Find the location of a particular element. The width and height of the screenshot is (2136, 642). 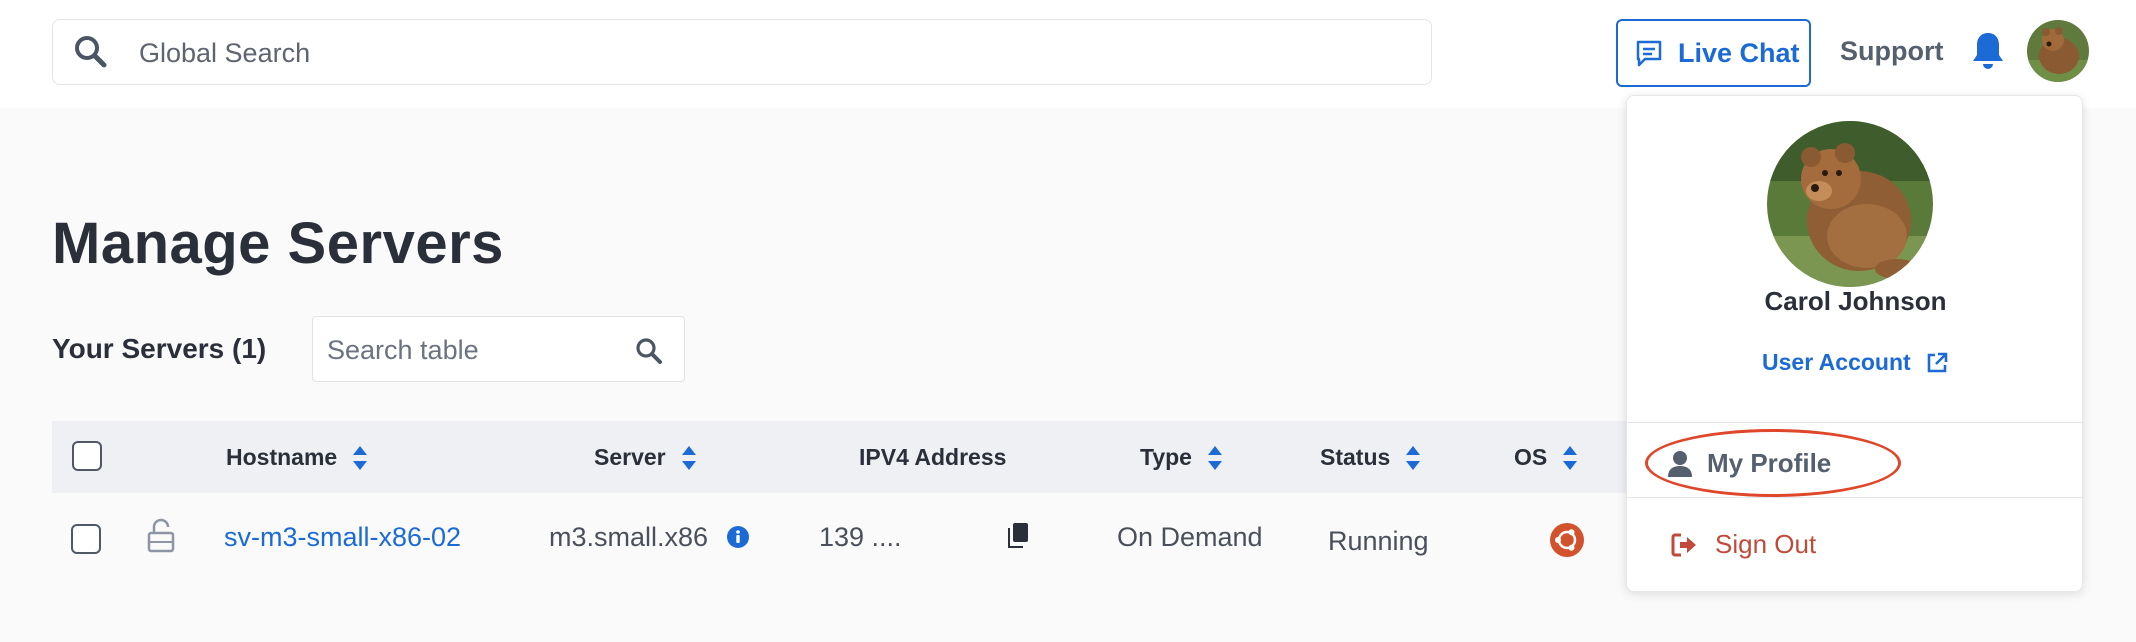

column-type: Type is located at coordinates (1181, 457).